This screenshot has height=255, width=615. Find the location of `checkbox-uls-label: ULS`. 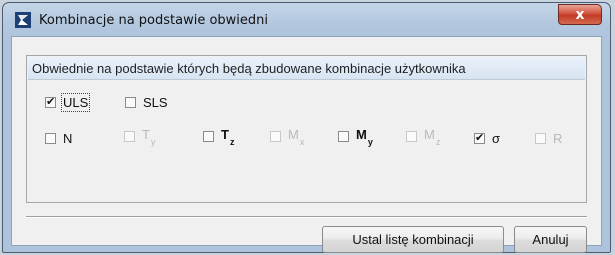

checkbox-uls-label: ULS is located at coordinates (75, 102).